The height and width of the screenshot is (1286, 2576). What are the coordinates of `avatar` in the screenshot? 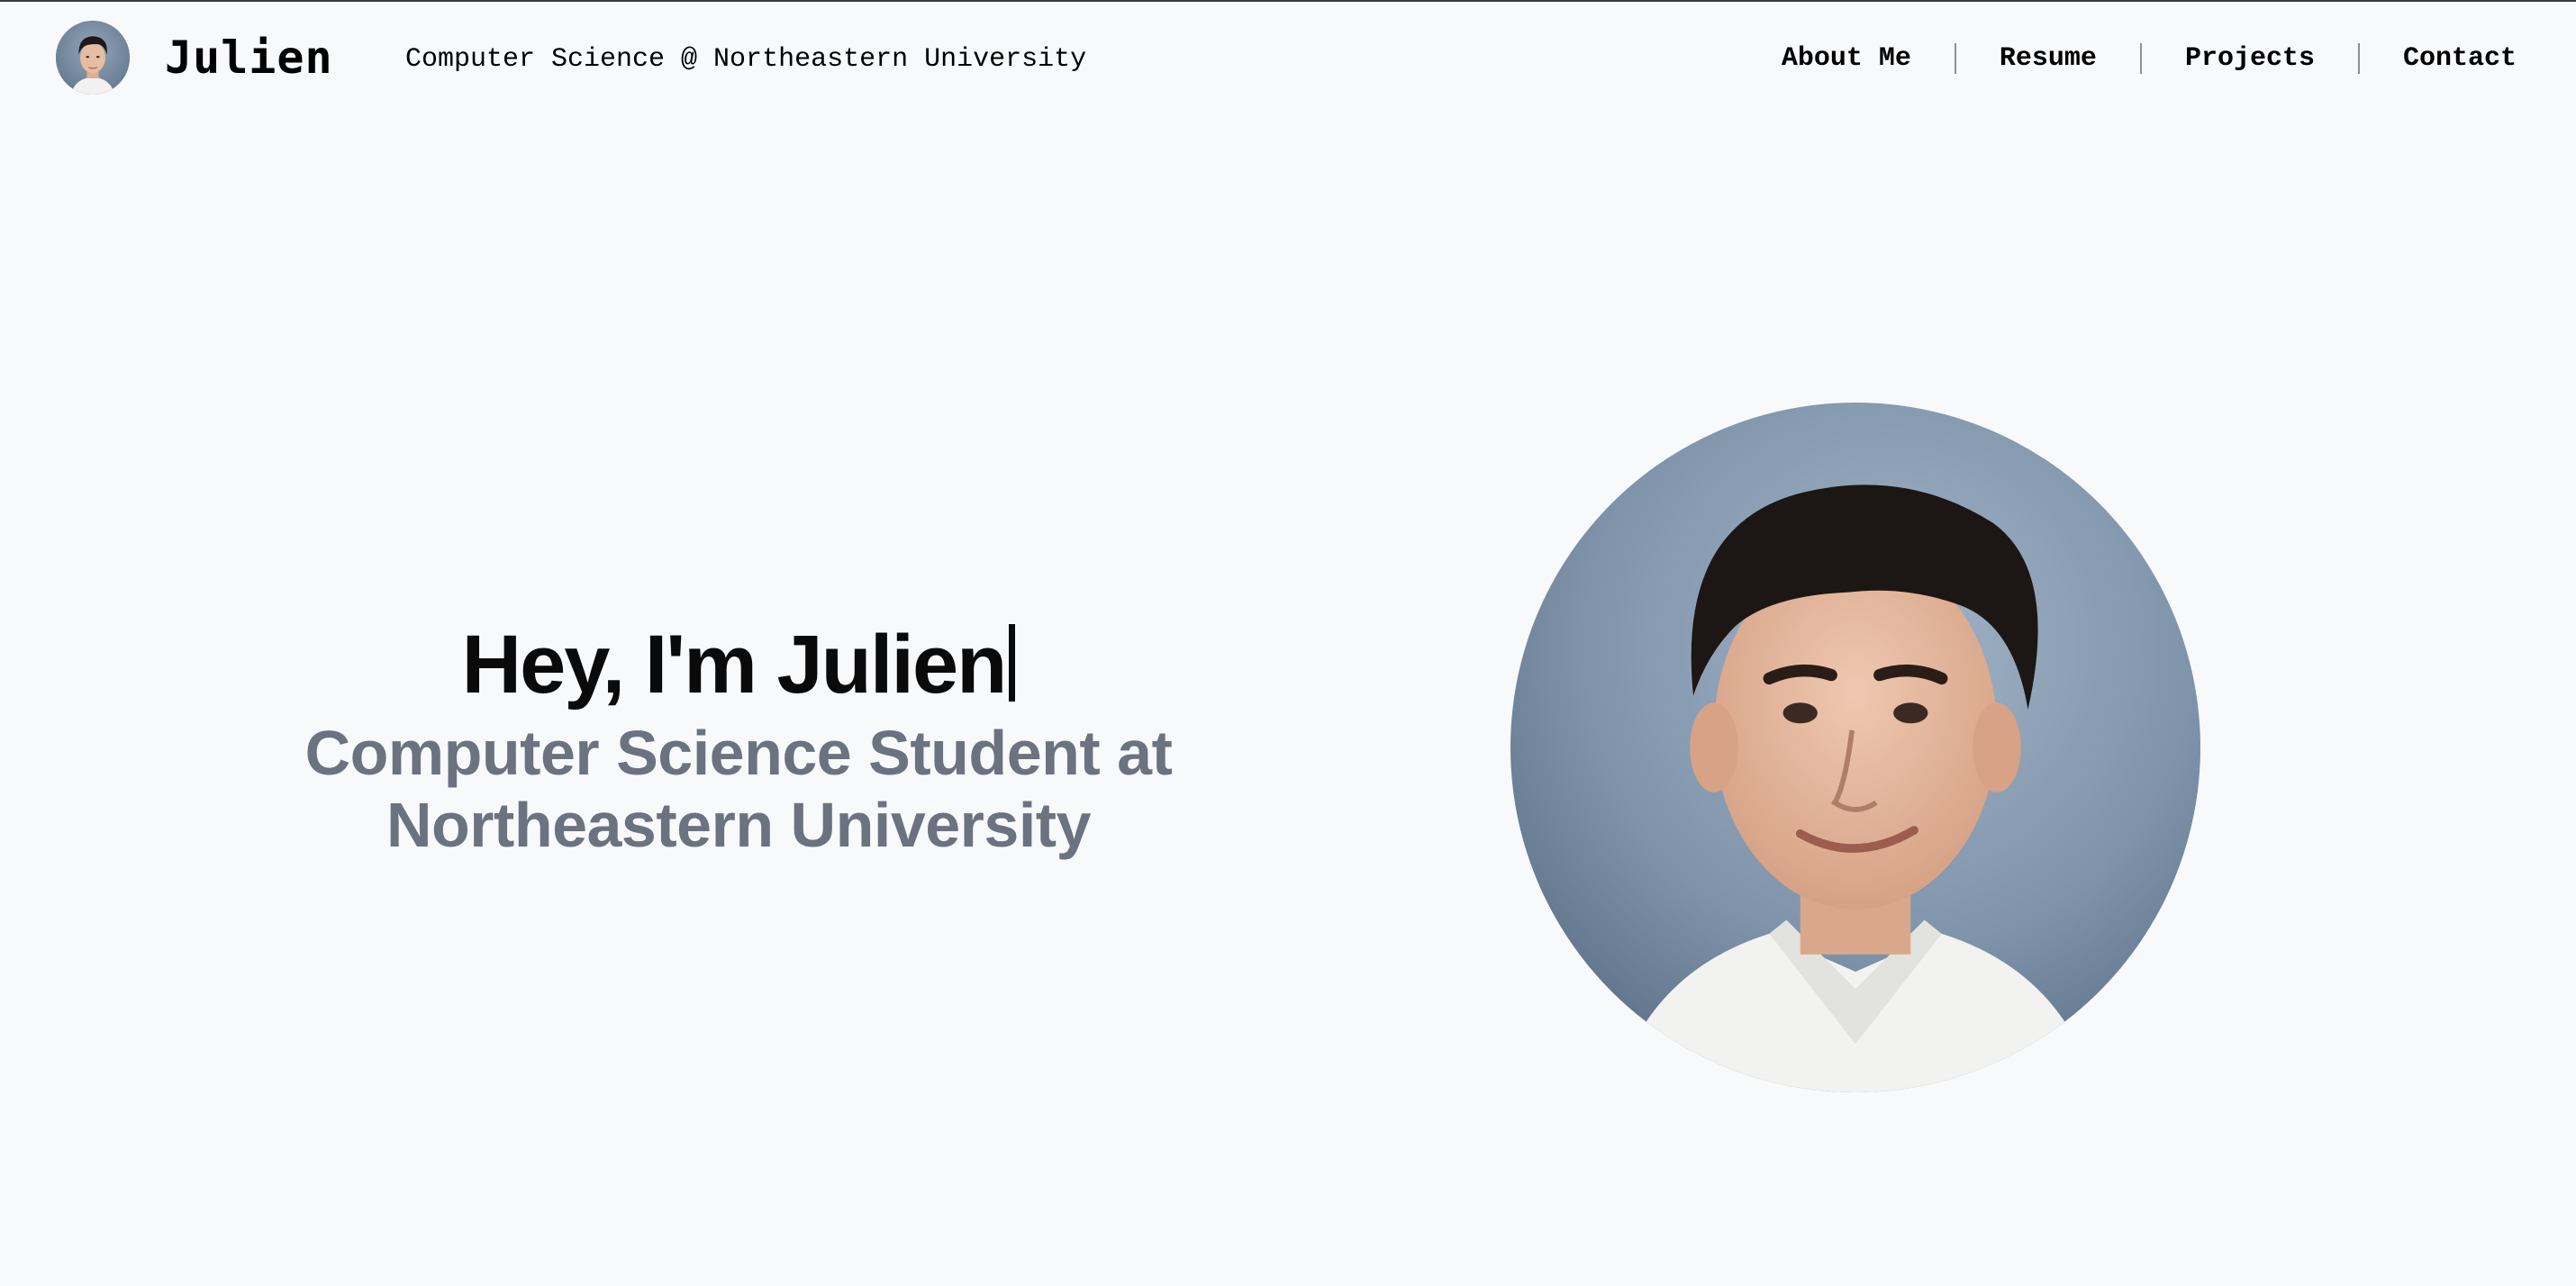 It's located at (93, 58).